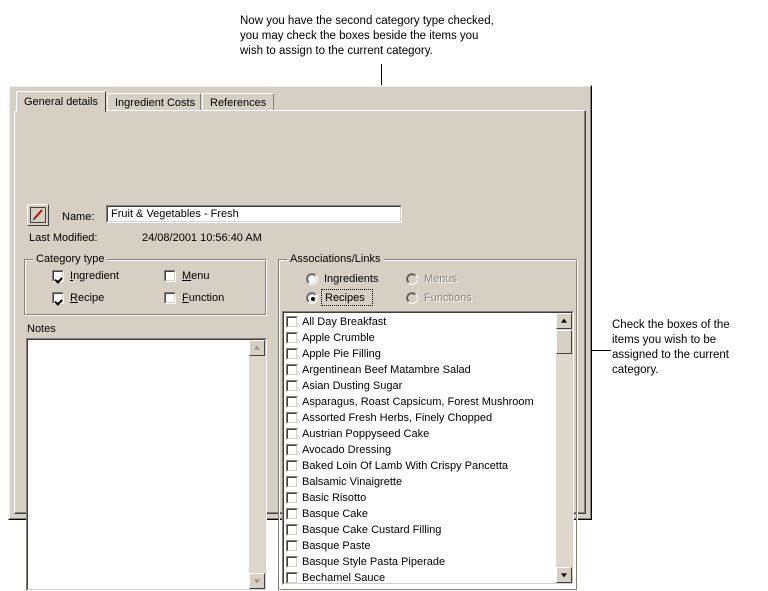 The height and width of the screenshot is (591, 768). What do you see at coordinates (344, 578) in the screenshot?
I see `list-item-label: Bechamel Sauce` at bounding box center [344, 578].